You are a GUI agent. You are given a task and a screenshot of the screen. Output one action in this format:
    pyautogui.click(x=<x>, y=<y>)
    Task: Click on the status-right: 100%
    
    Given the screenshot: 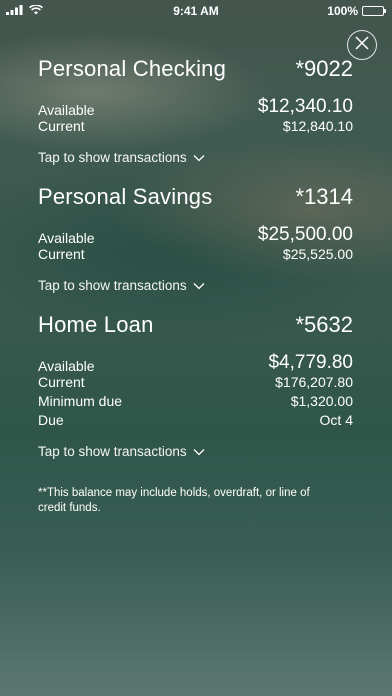 What is the action you would take?
    pyautogui.click(x=356, y=11)
    